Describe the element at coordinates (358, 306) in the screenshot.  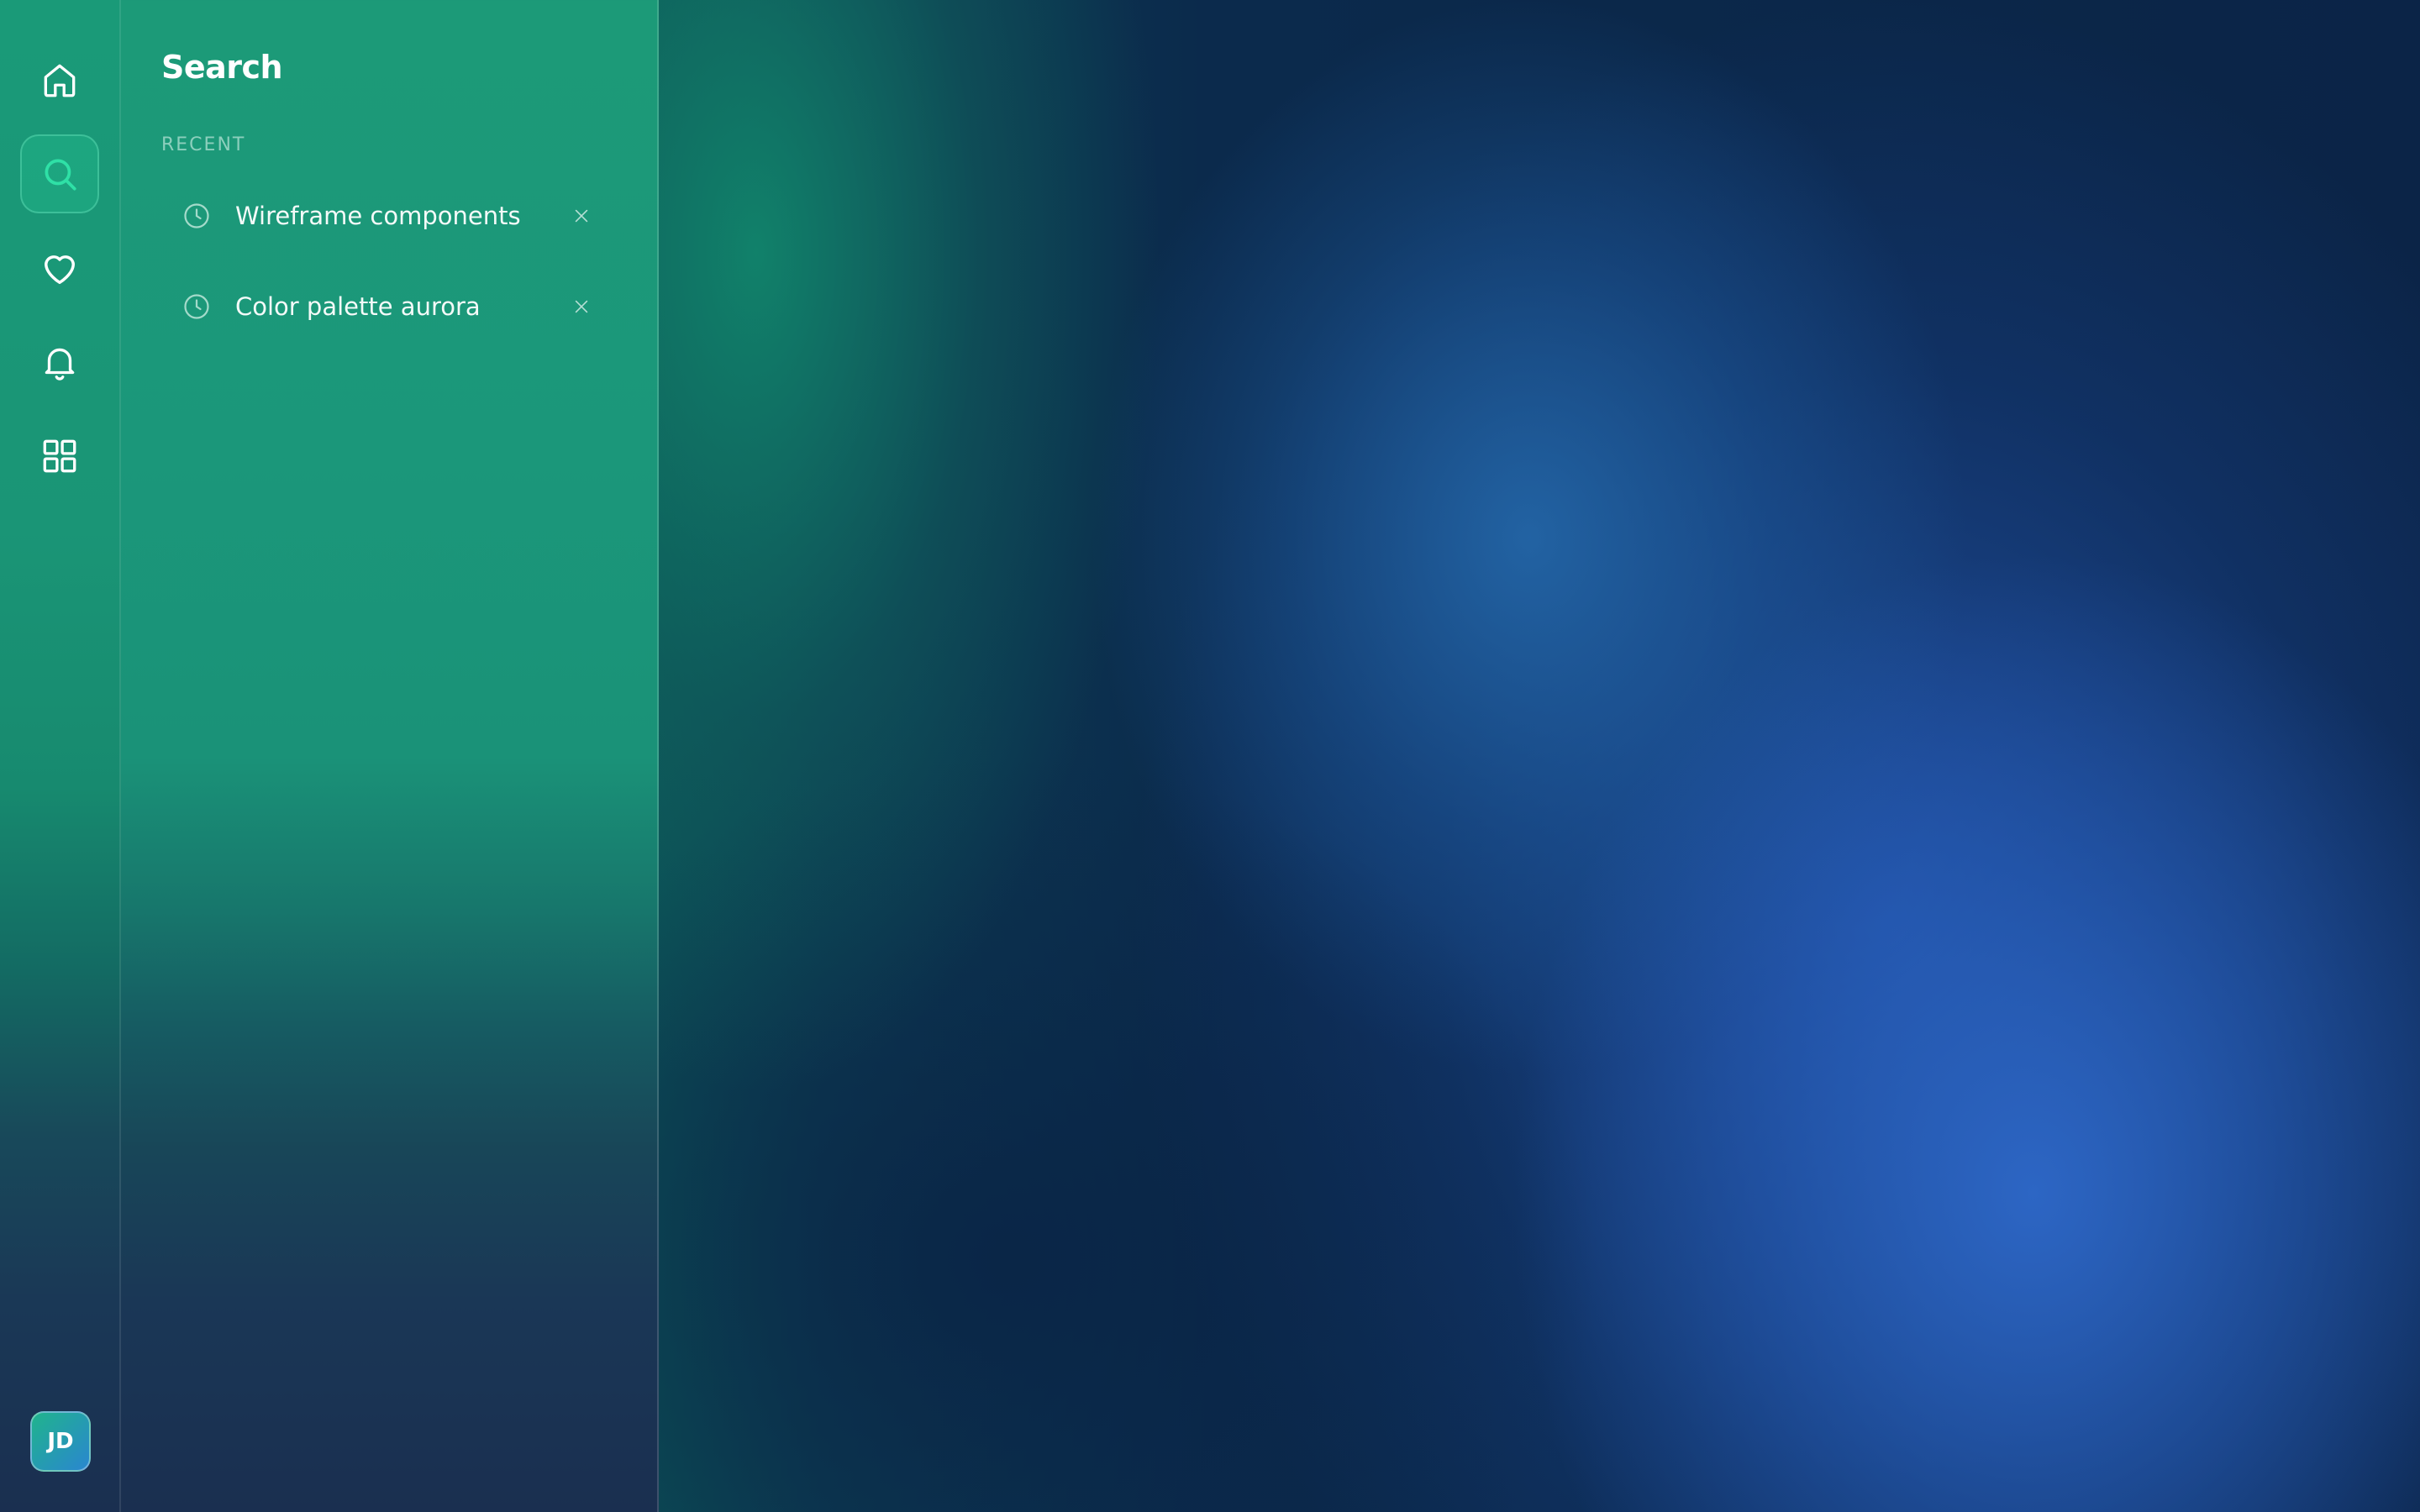
I see `recent-search-label: Color palette aurora` at that location.